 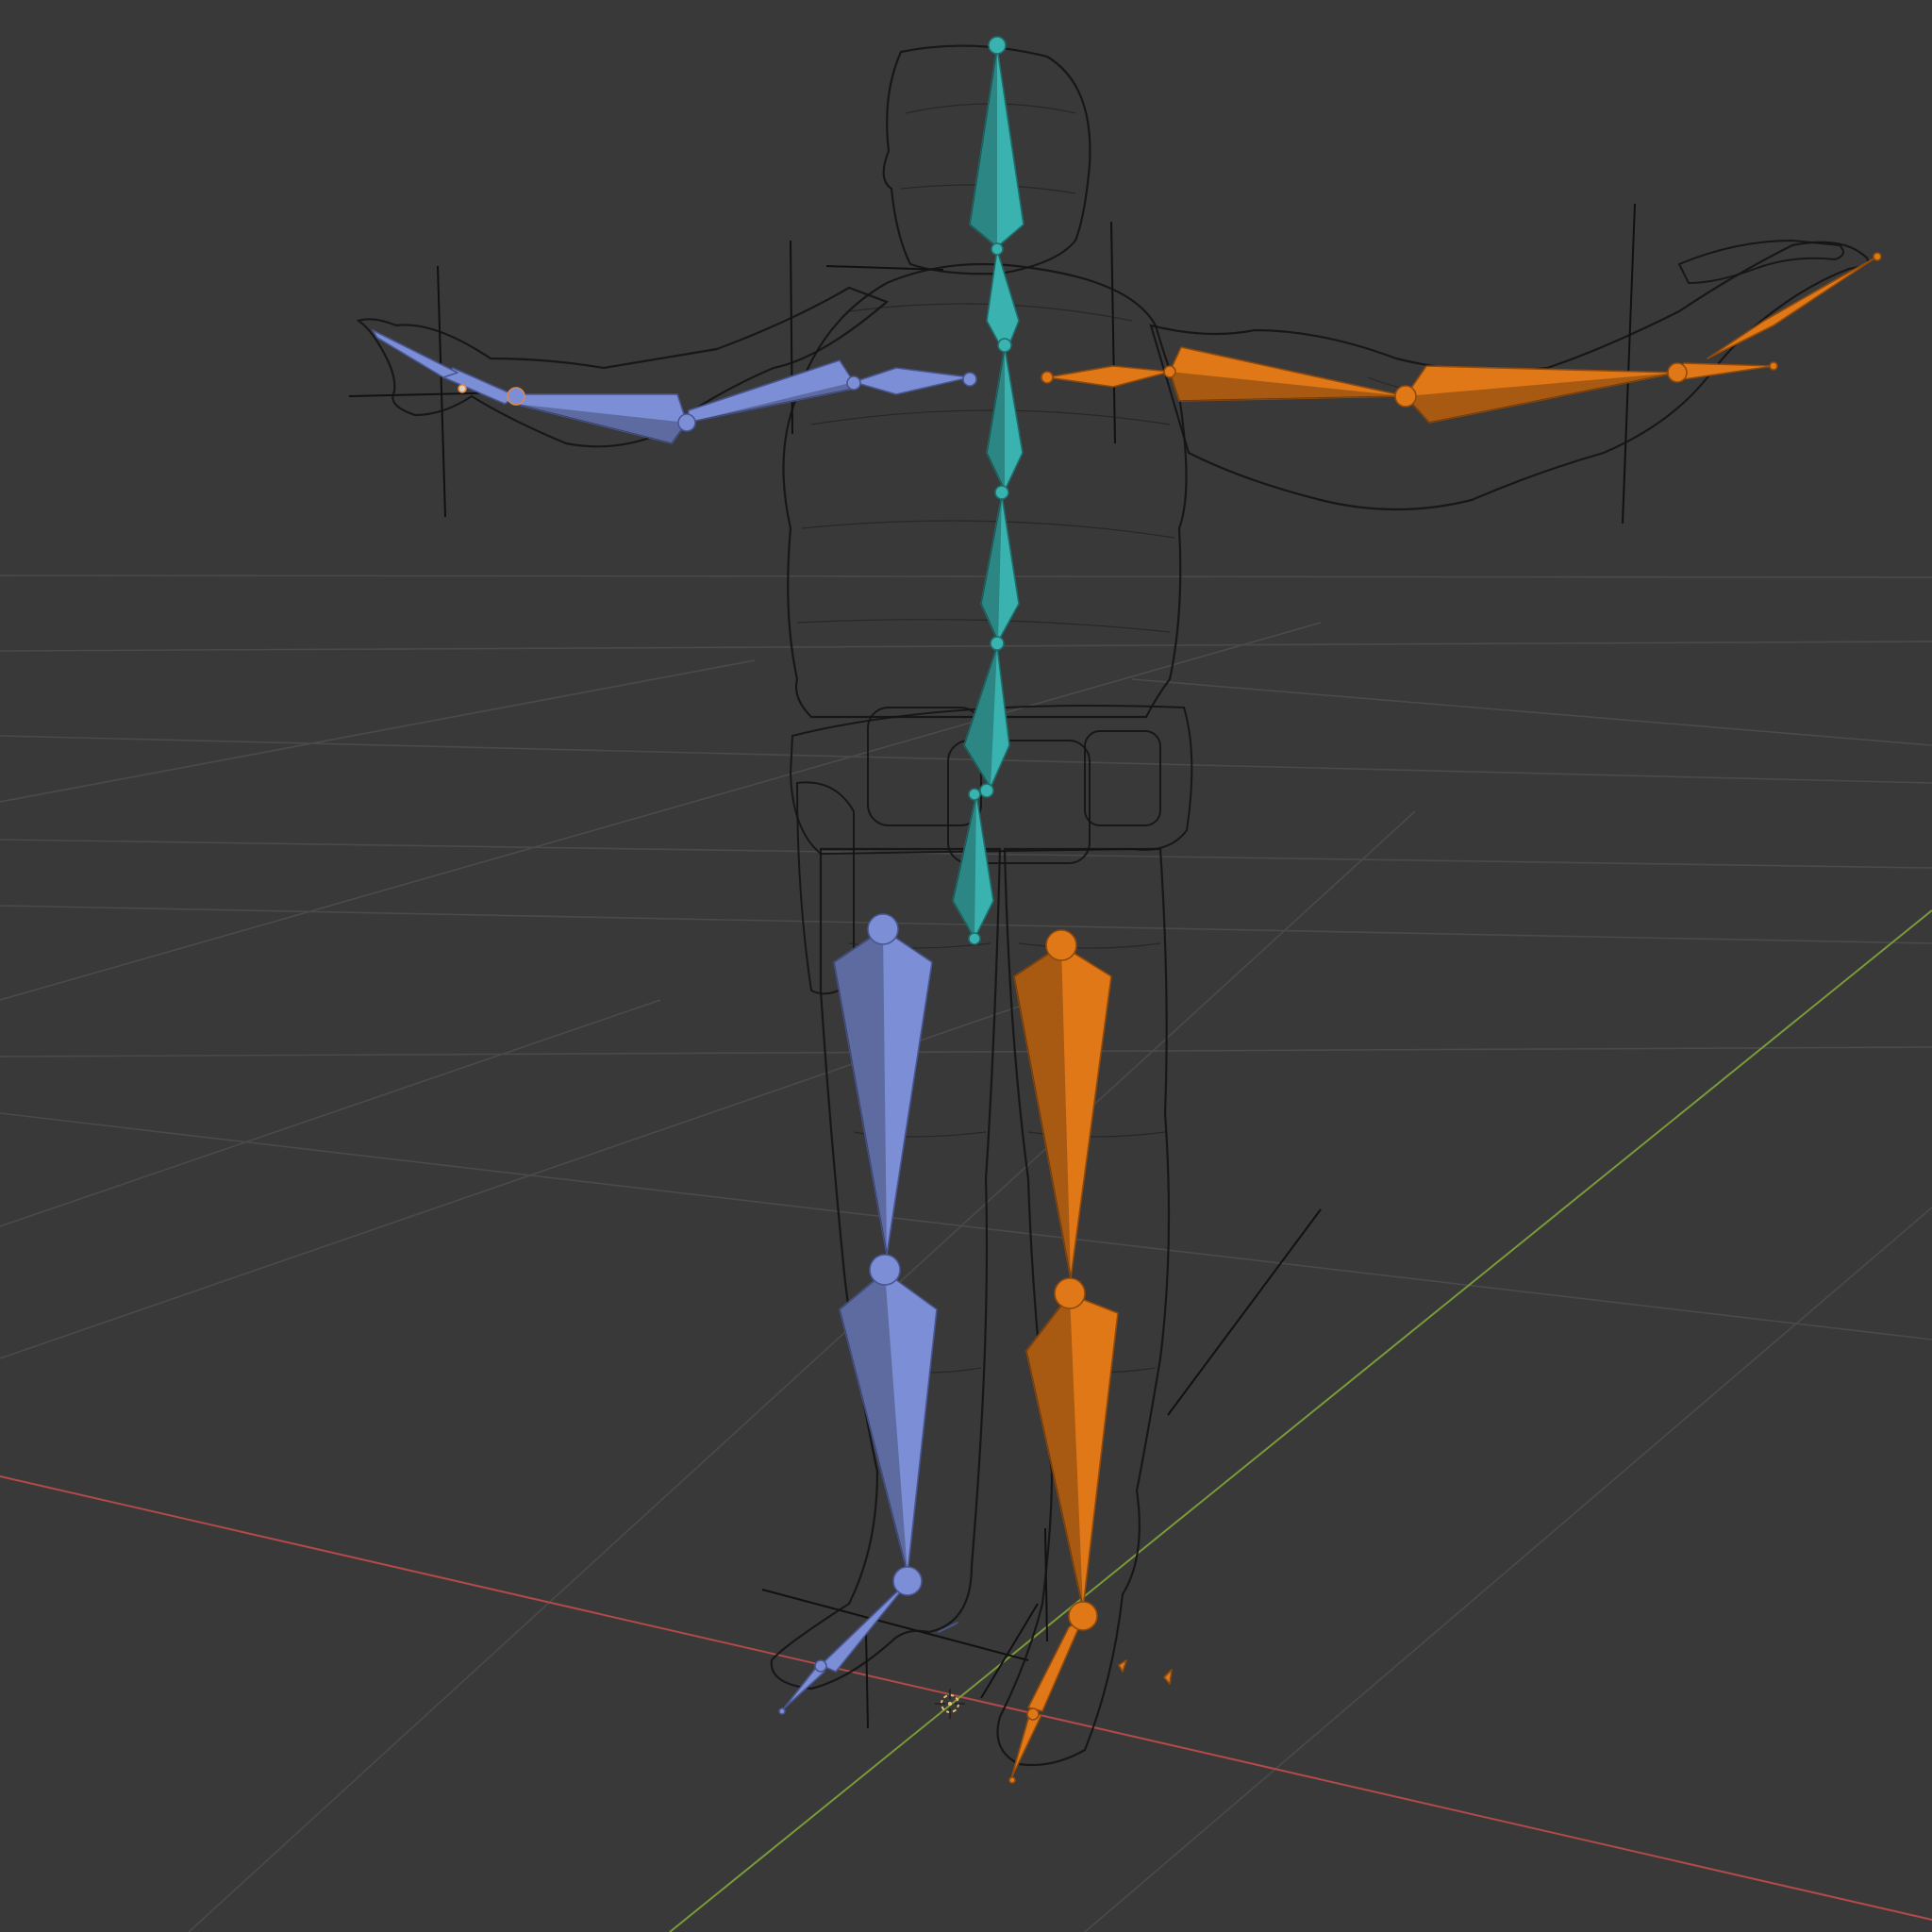 What do you see at coordinates (885, 1270) in the screenshot?
I see `joint-knee-r` at bounding box center [885, 1270].